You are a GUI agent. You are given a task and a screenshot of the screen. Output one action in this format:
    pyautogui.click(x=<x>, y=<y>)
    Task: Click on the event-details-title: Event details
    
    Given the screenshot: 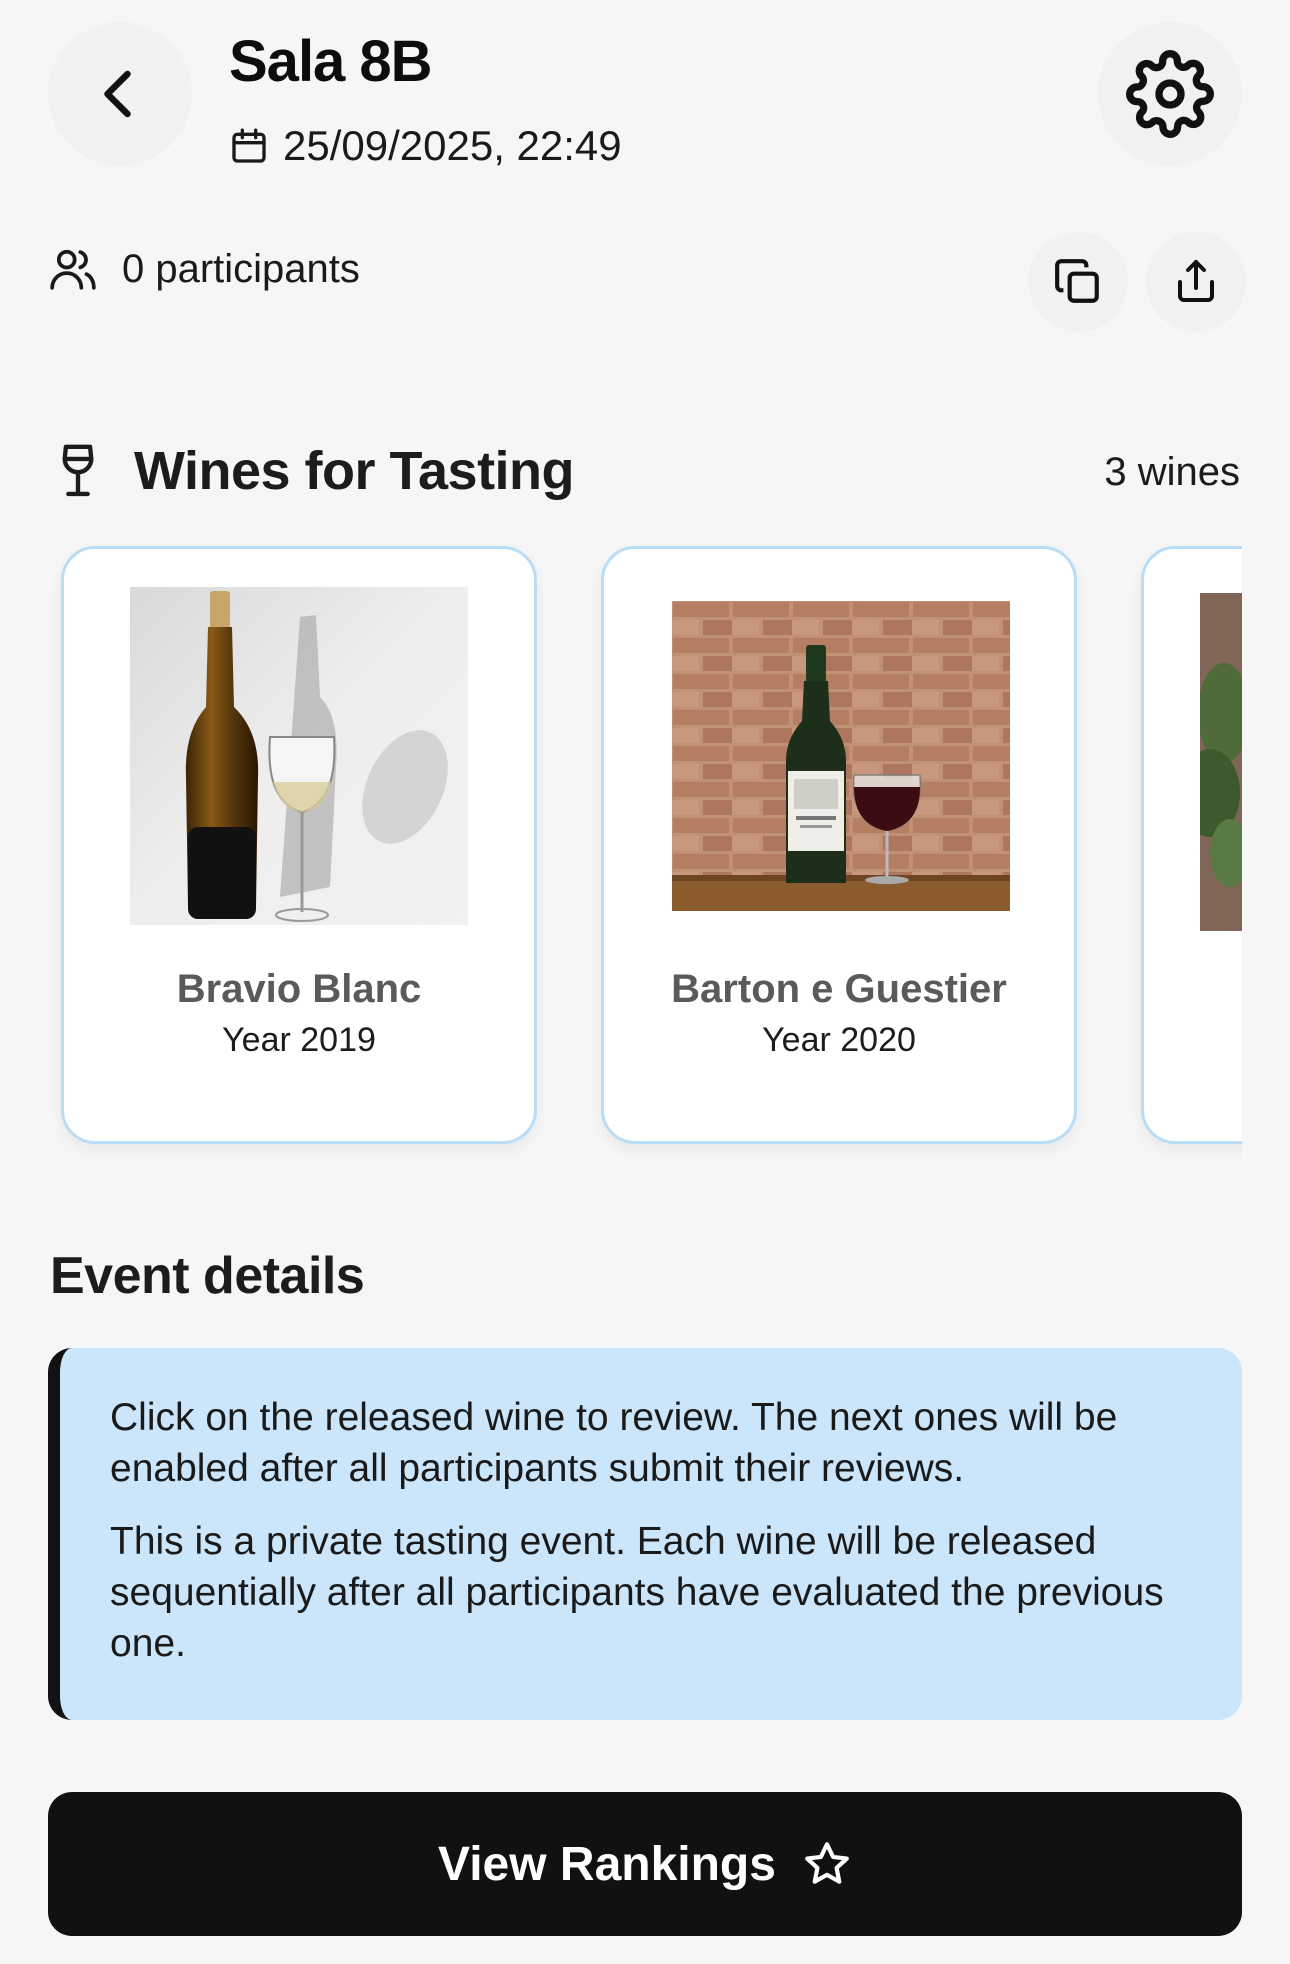 What is the action you would take?
    pyautogui.click(x=207, y=1276)
    